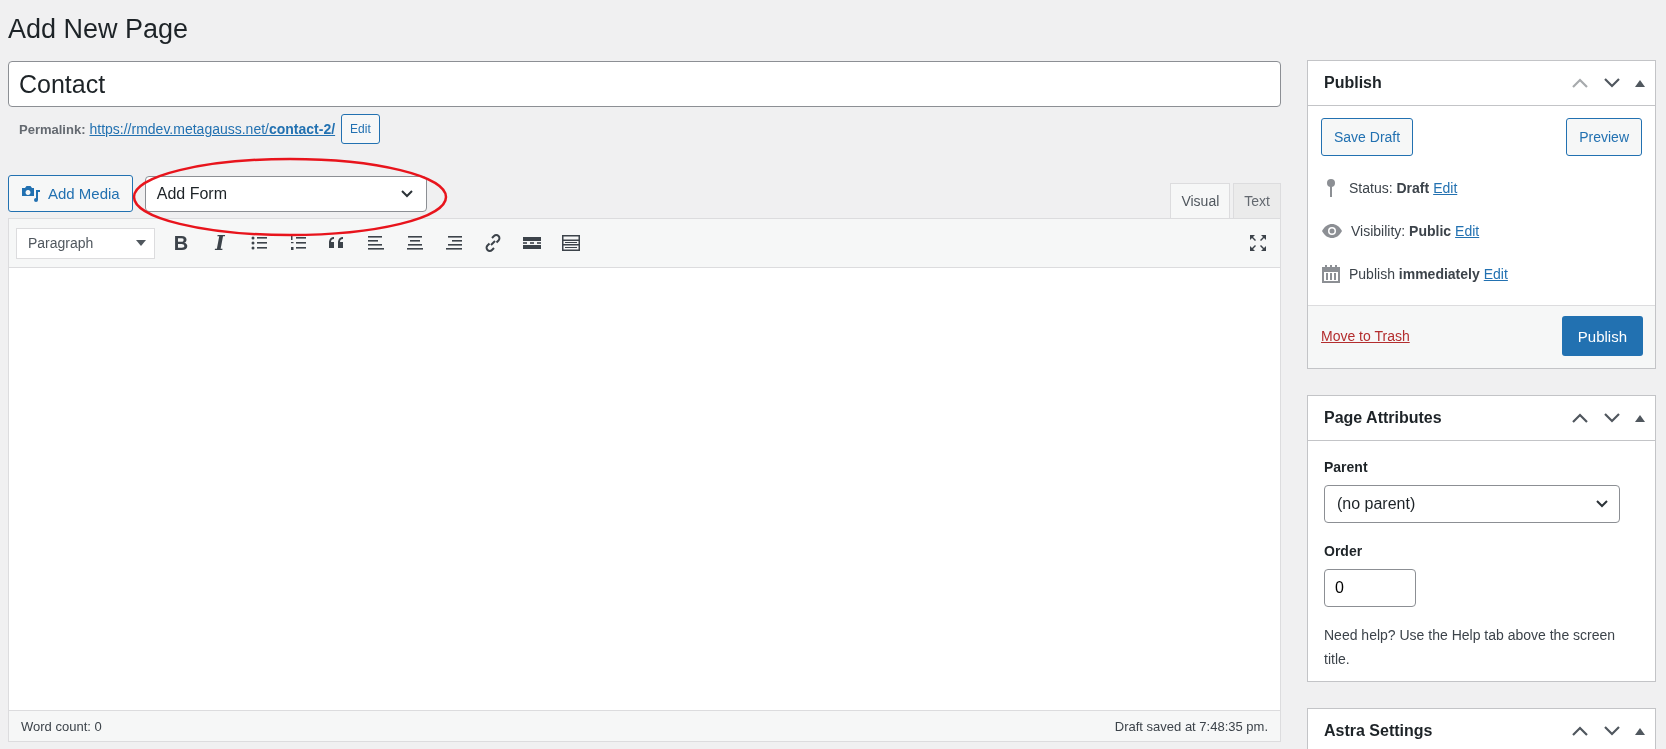 This screenshot has height=749, width=1666. I want to click on align-left-icon, so click(376, 243).